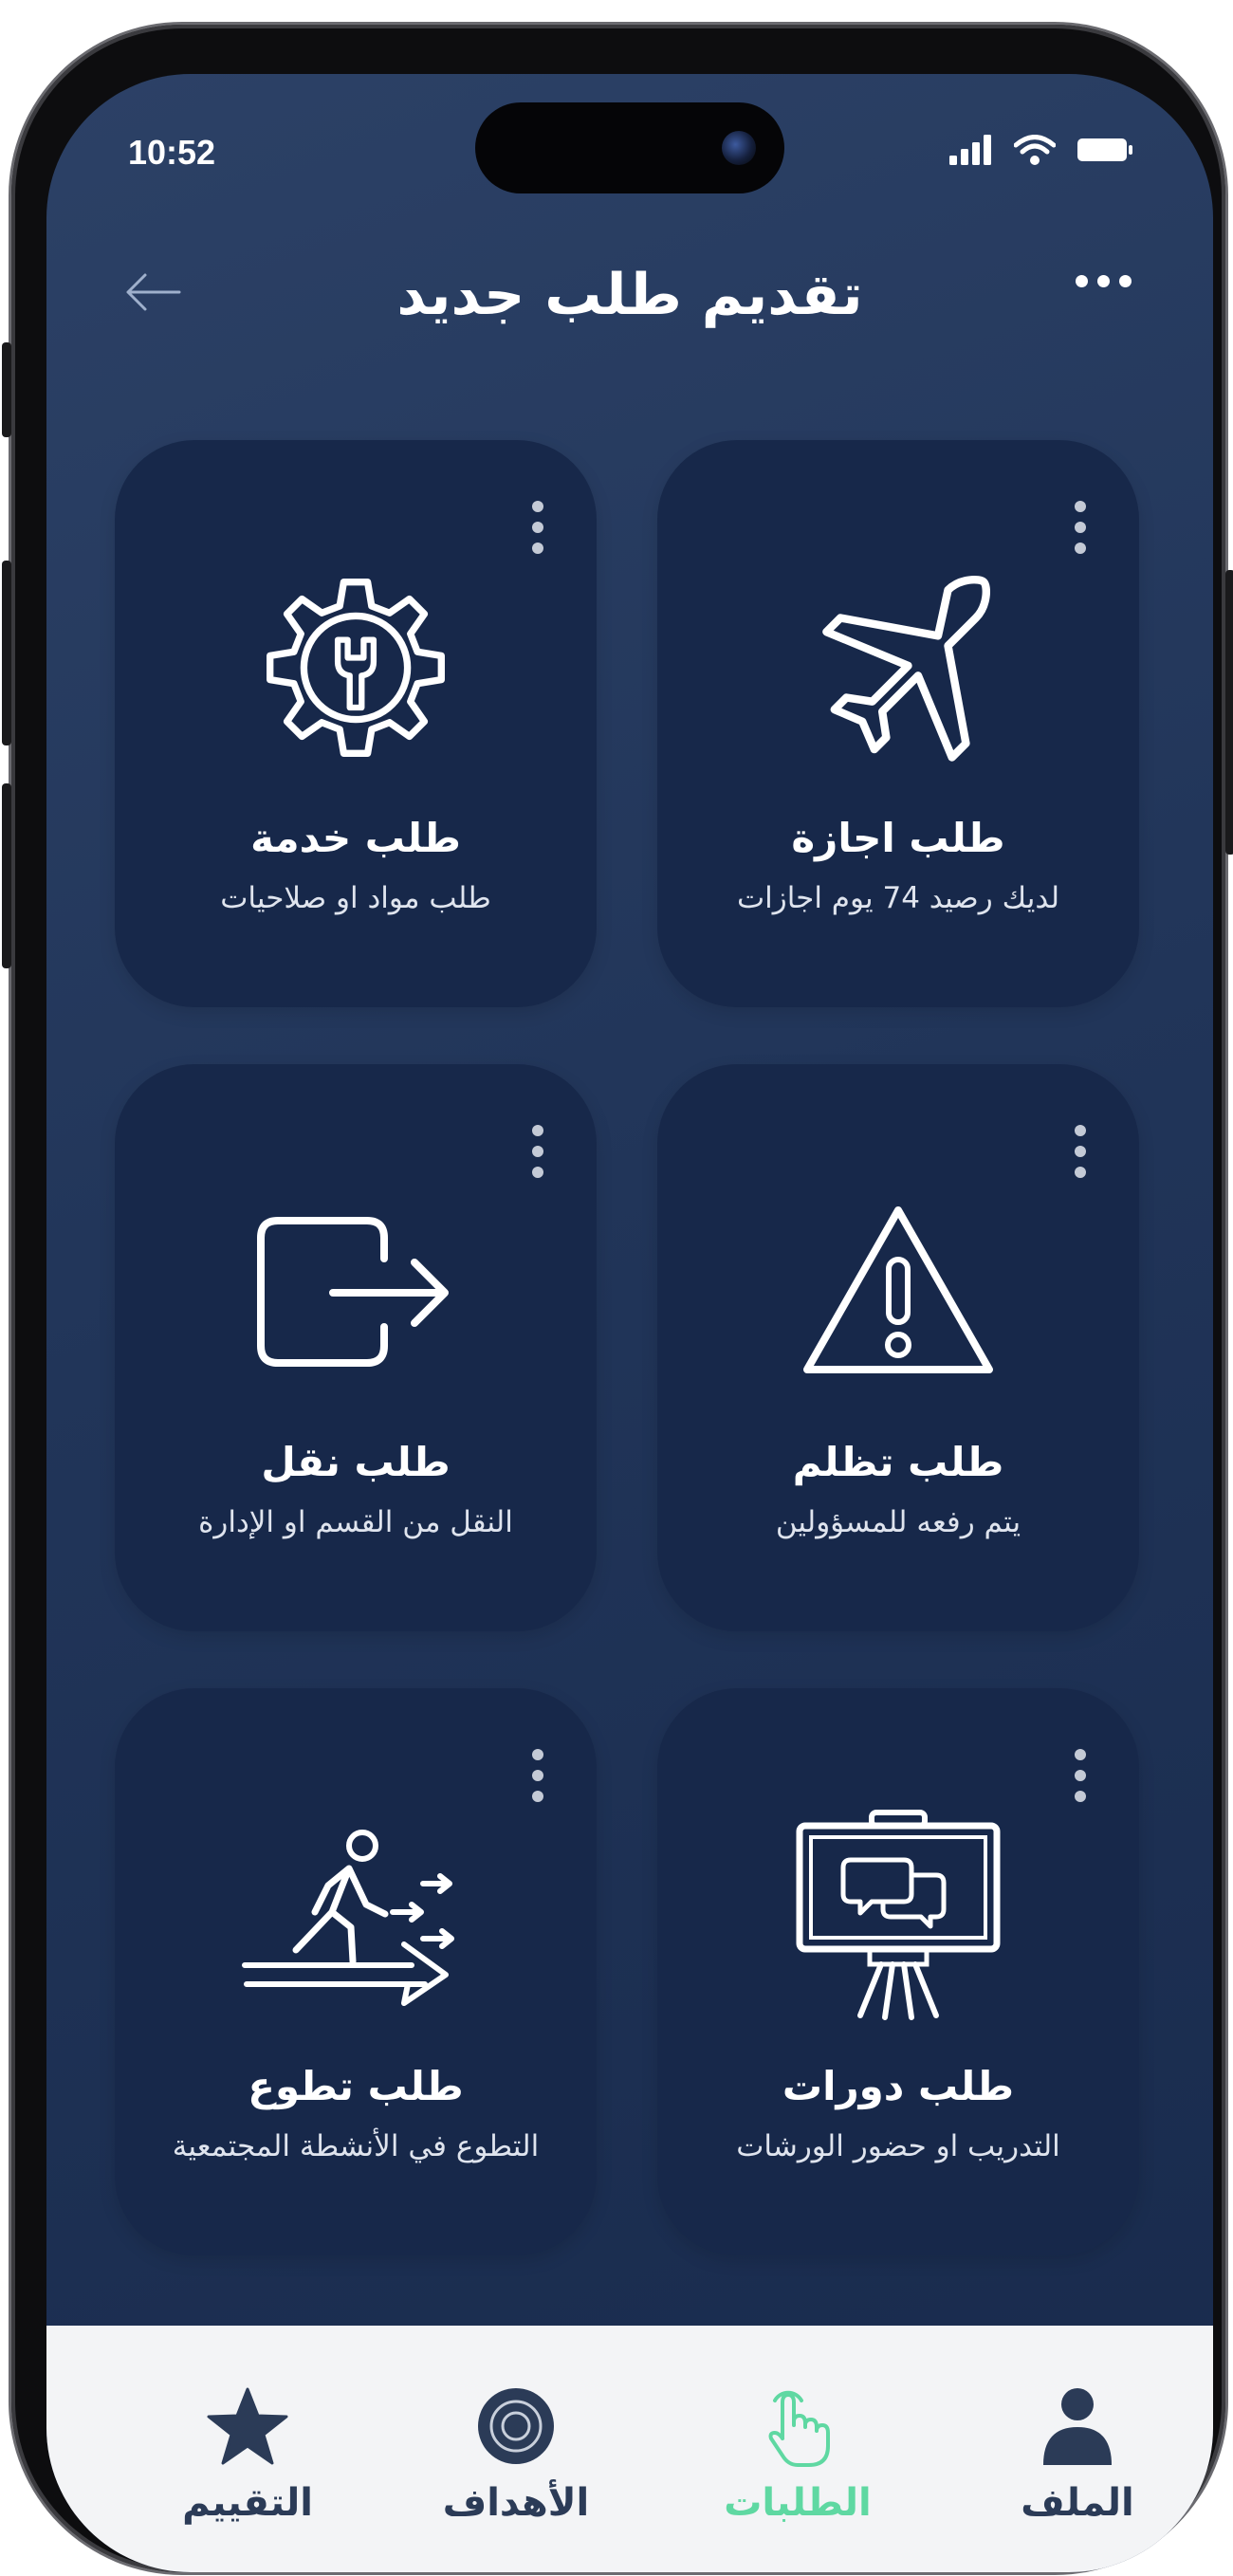  Describe the element at coordinates (6, 389) in the screenshot. I see `action-button` at that location.